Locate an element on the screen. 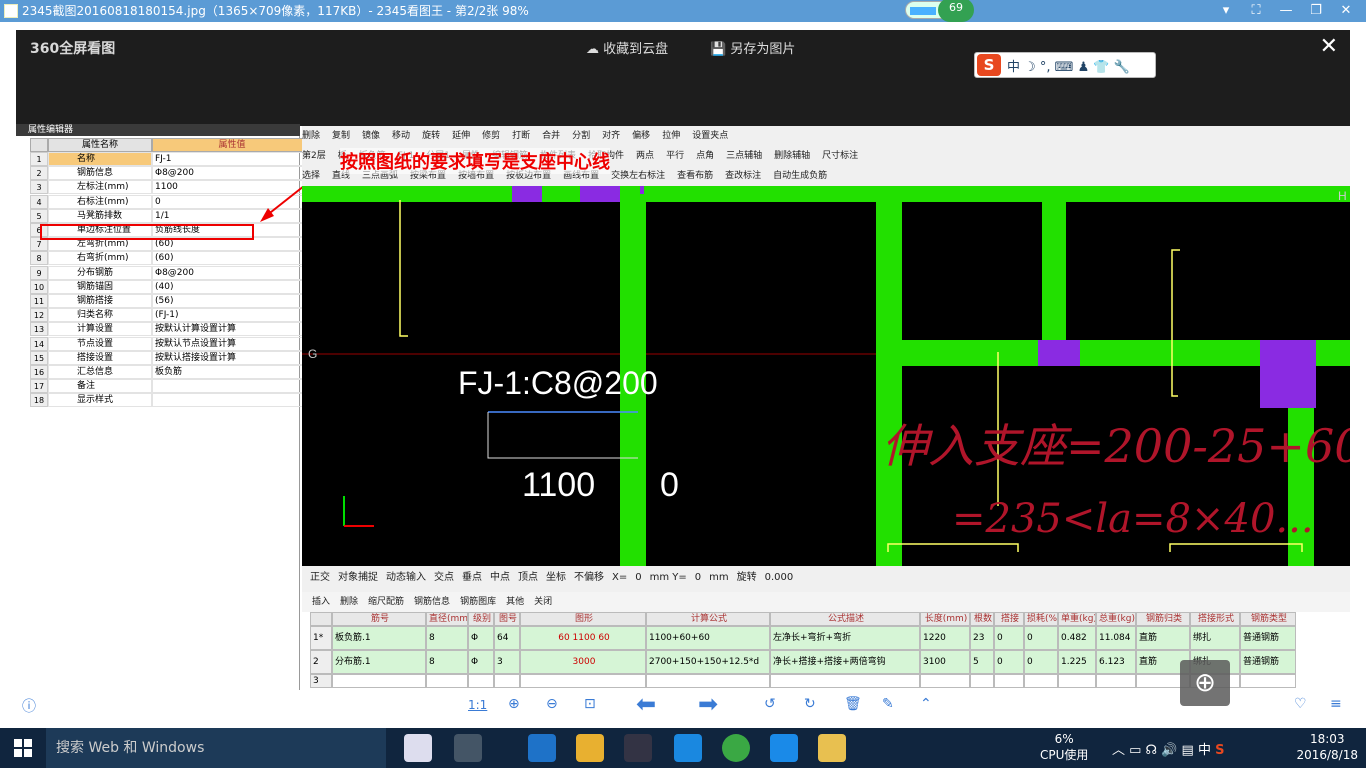 The height and width of the screenshot is (768, 1366). property-row: 15 搭接设置 按默认搭接设置计算 is located at coordinates (171, 357).